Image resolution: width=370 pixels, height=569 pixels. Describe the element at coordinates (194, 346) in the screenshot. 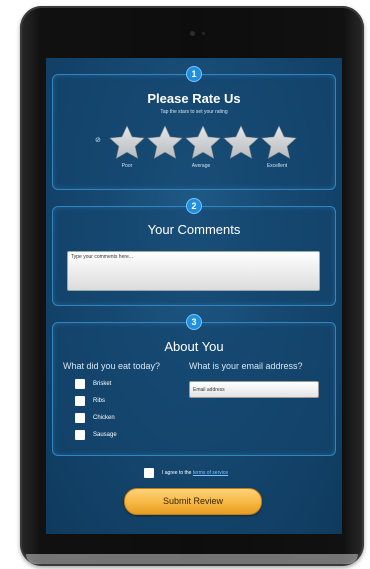

I see `about-title: About You` at that location.